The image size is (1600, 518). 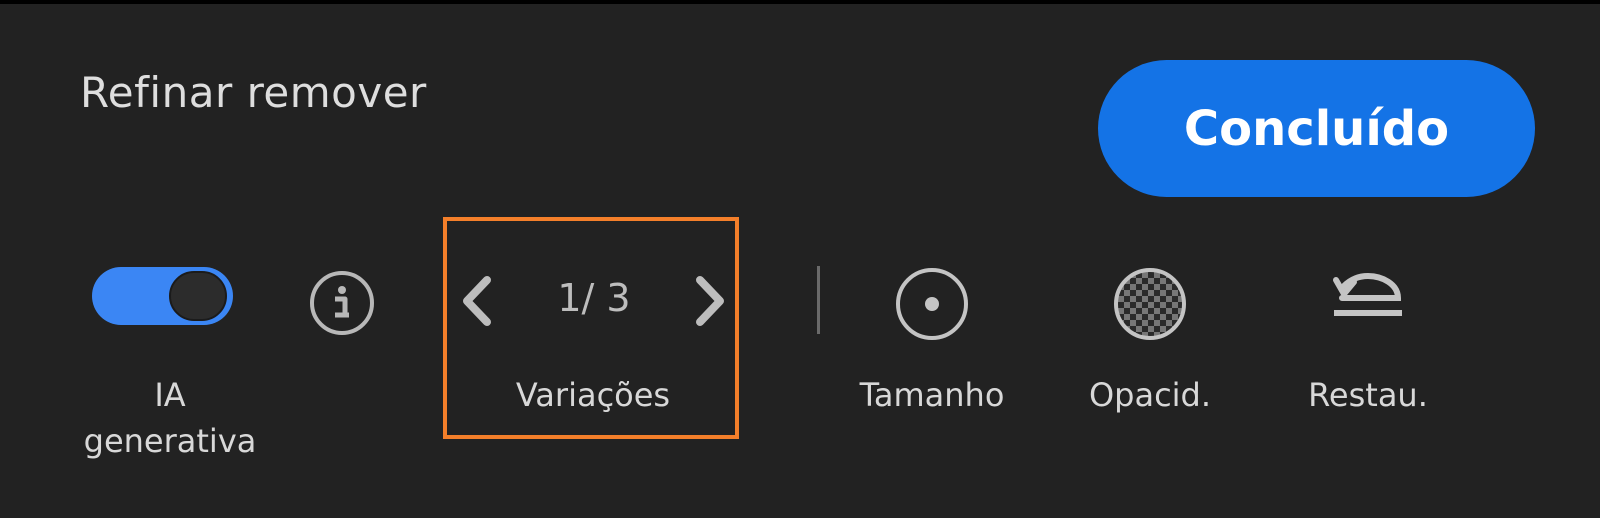 What do you see at coordinates (170, 418) in the screenshot?
I see `generative-ai-label: IA generativa` at bounding box center [170, 418].